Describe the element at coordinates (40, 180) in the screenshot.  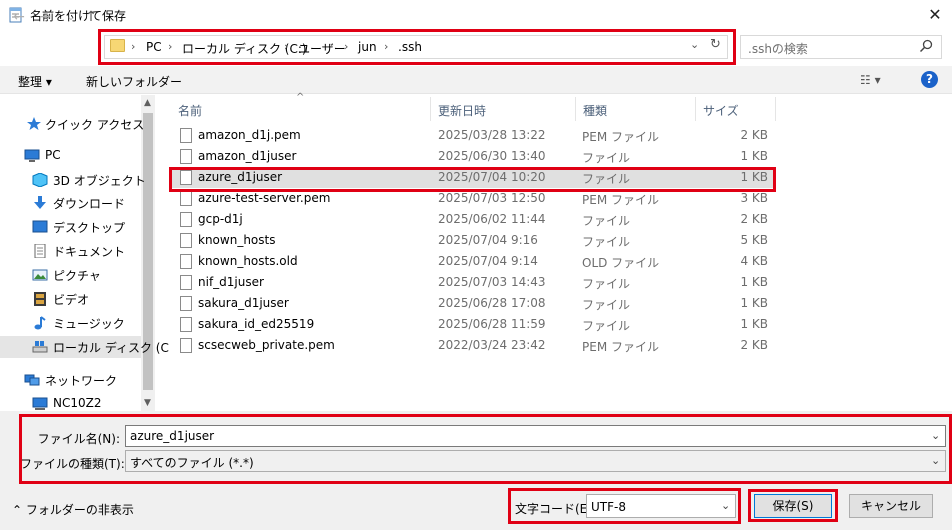
I see `cube-icon` at that location.